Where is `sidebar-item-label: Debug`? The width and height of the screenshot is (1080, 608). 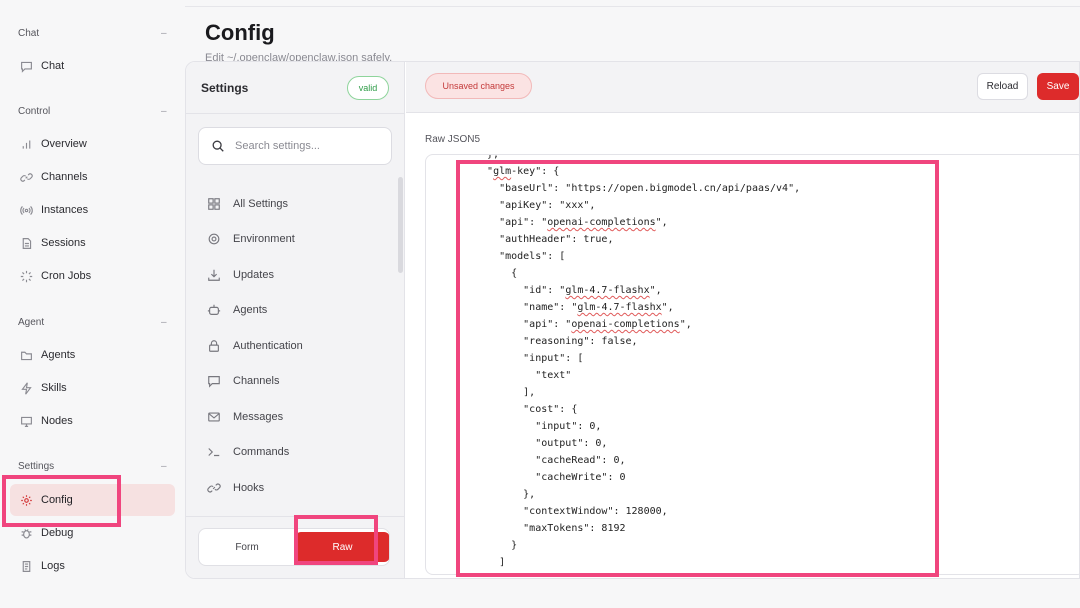
sidebar-item-label: Debug is located at coordinates (57, 533).